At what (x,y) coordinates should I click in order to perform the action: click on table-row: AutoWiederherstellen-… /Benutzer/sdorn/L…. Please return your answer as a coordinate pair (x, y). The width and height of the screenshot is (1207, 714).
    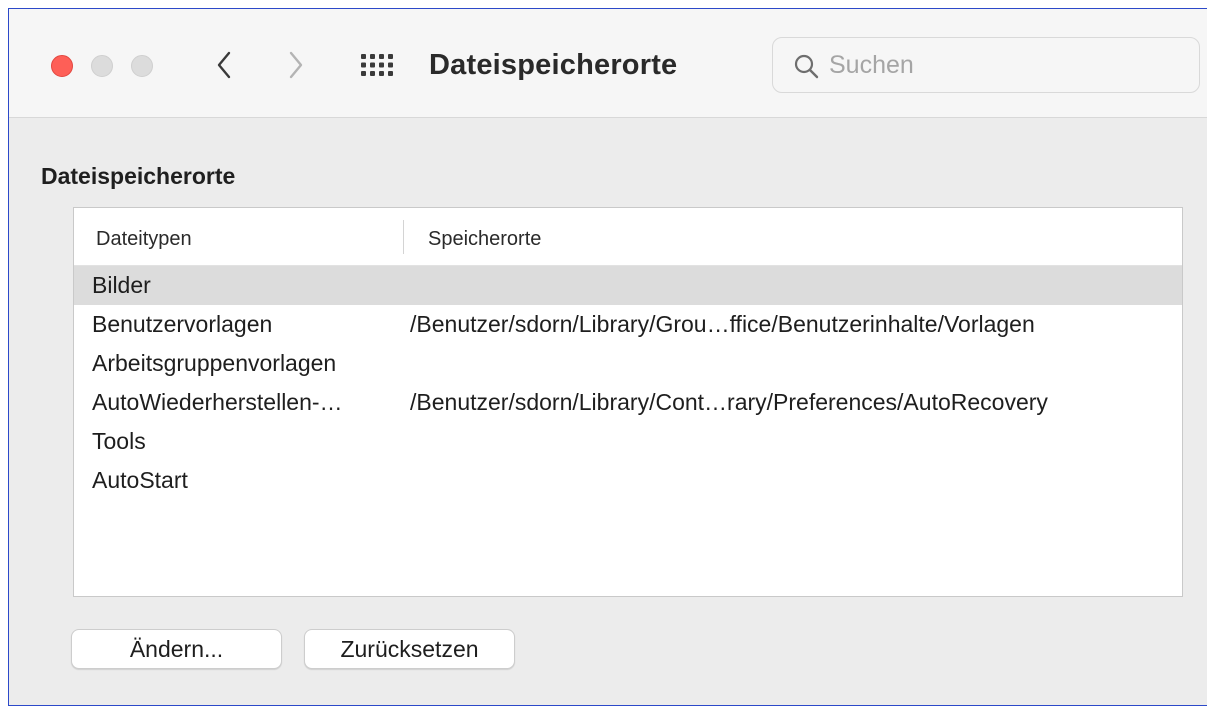
    Looking at the image, I should click on (628, 402).